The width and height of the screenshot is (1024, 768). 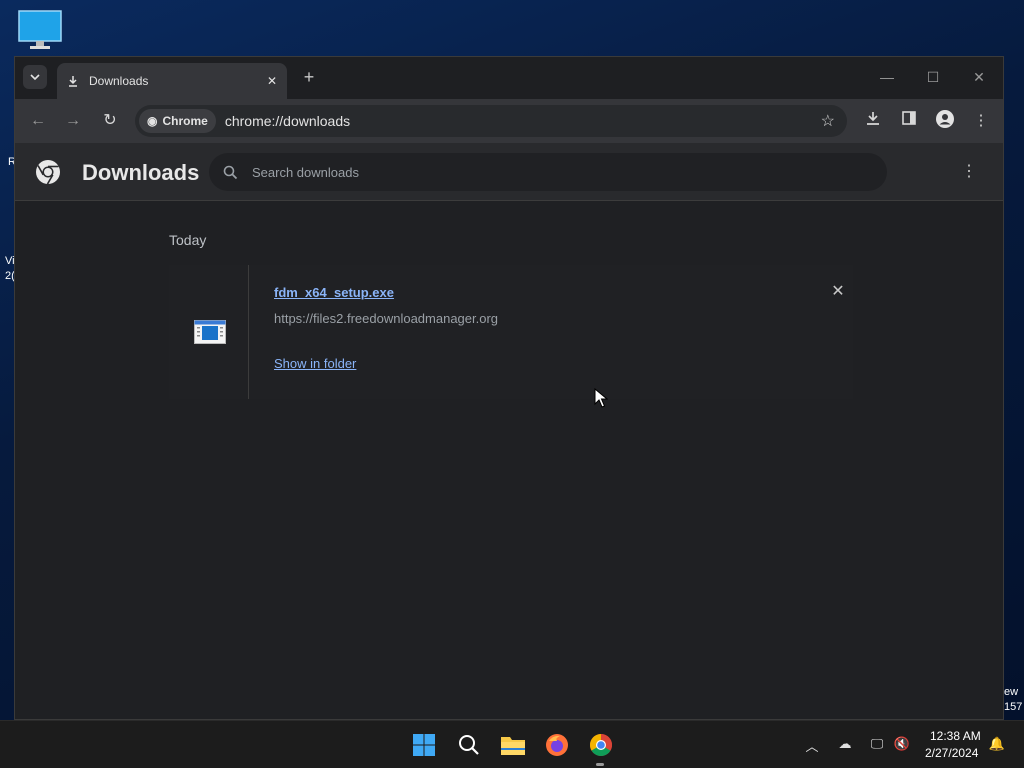 What do you see at coordinates (997, 745) in the screenshot?
I see `notification-bell-icon: 🔔` at bounding box center [997, 745].